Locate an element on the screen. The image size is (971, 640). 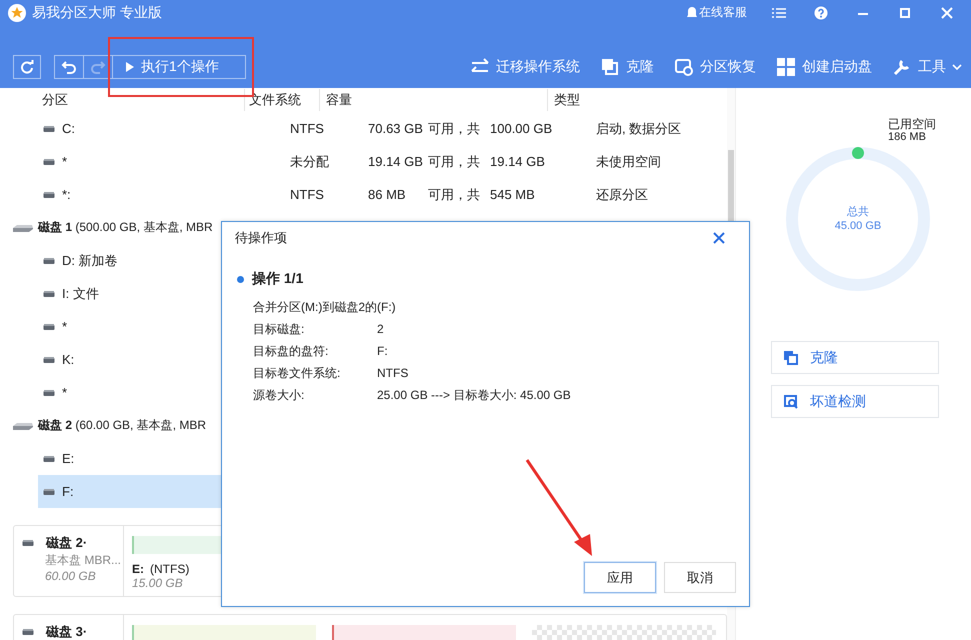
window-title: 易我分区大师 专业版 is located at coordinates (97, 13).